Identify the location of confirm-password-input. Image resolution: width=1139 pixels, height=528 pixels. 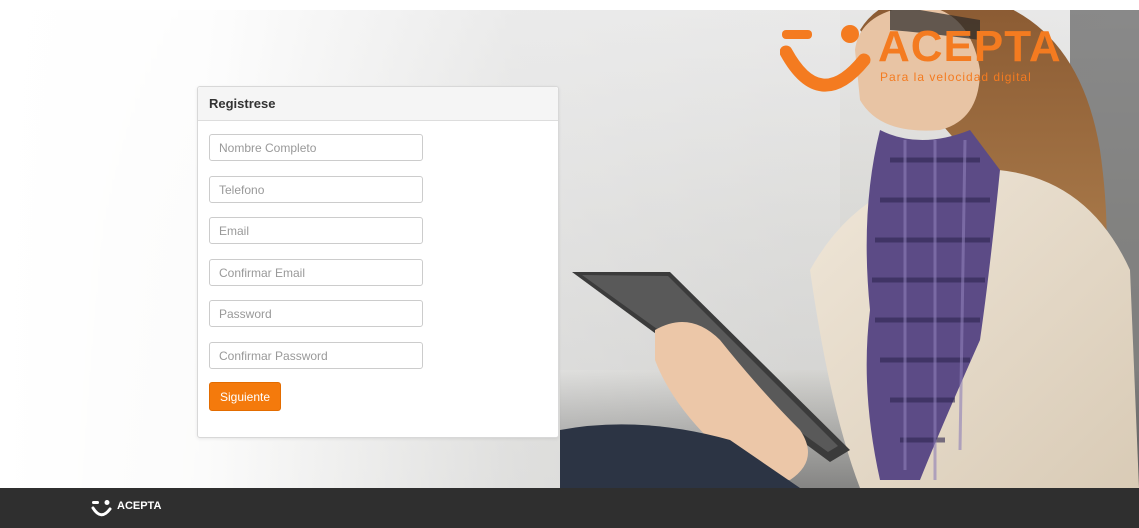
(316, 355).